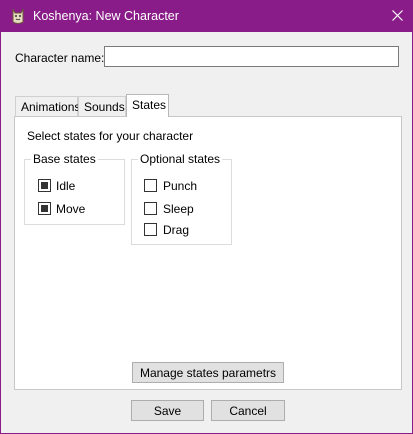 The height and width of the screenshot is (434, 413). I want to click on cancel-button: Cancel, so click(248, 410).